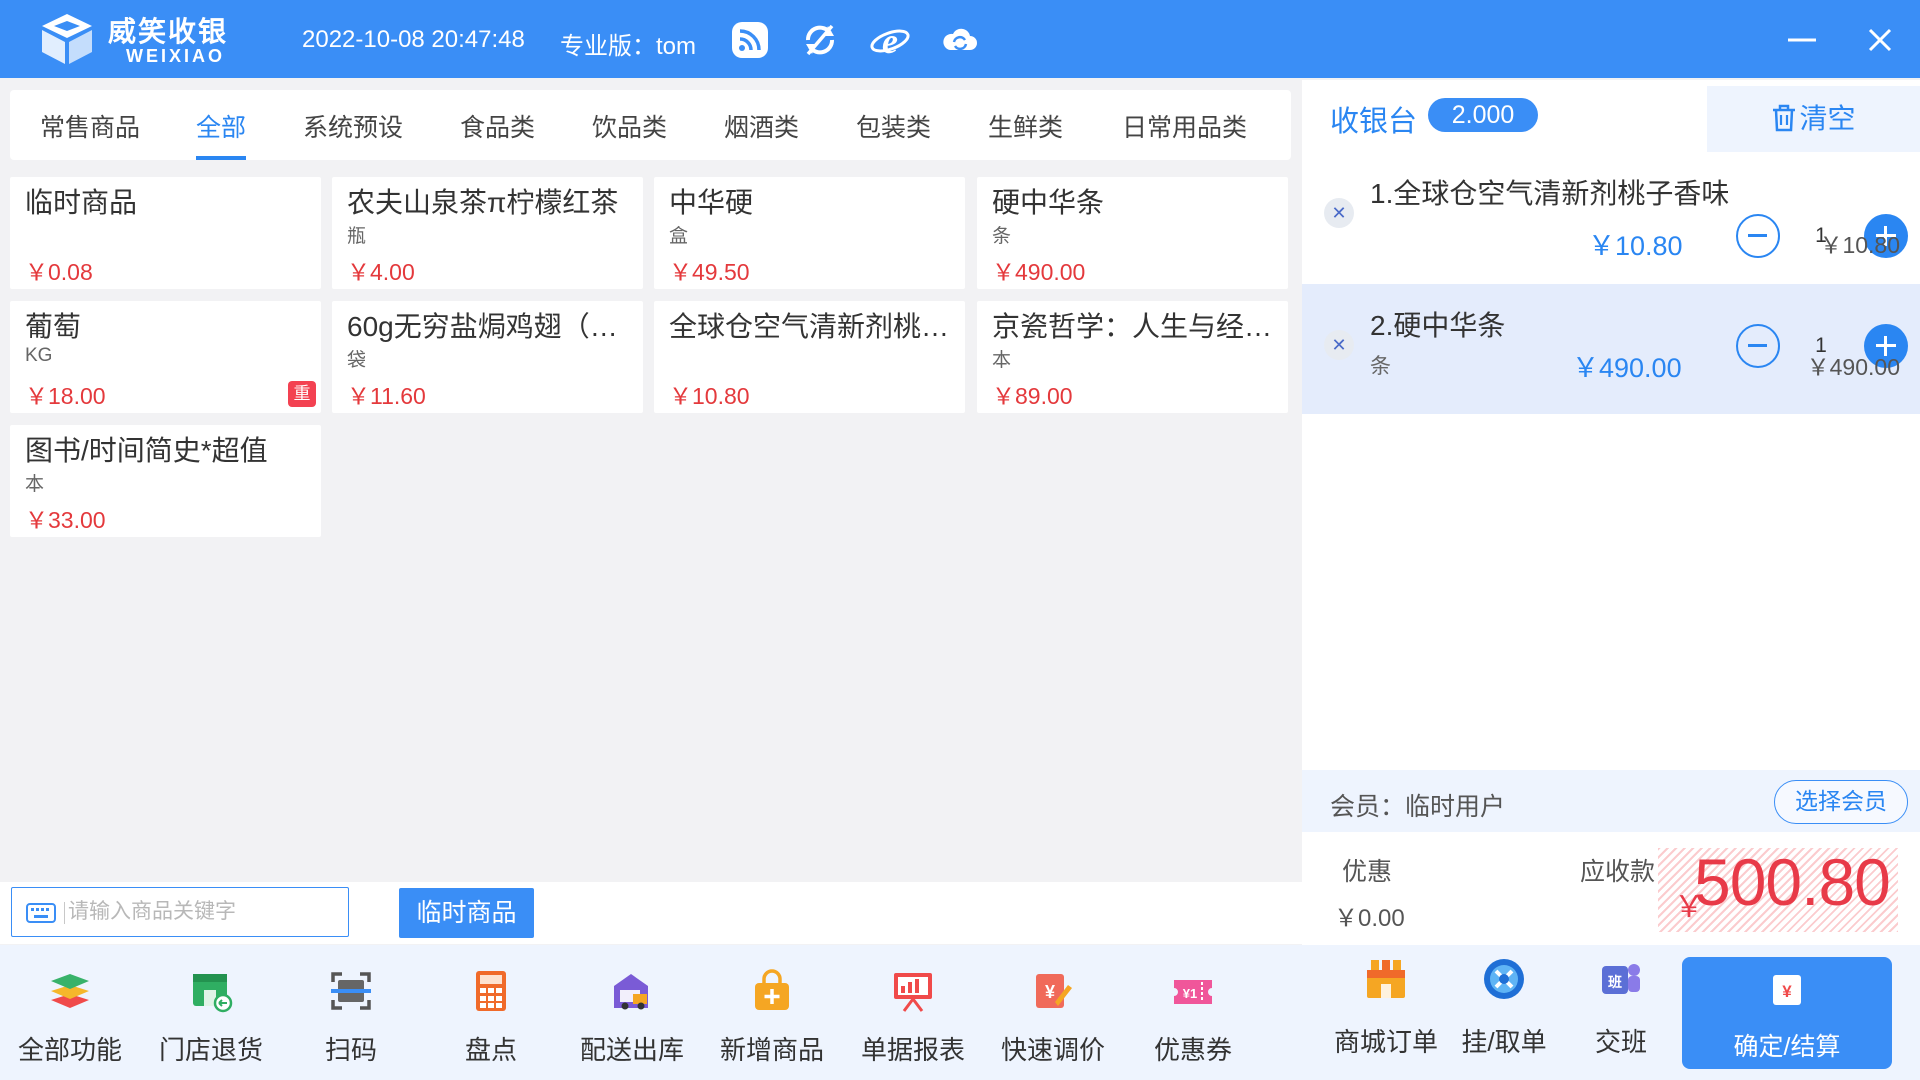 The width and height of the screenshot is (1920, 1080). What do you see at coordinates (709, 272) in the screenshot?
I see `product-price: ￥49.50` at bounding box center [709, 272].